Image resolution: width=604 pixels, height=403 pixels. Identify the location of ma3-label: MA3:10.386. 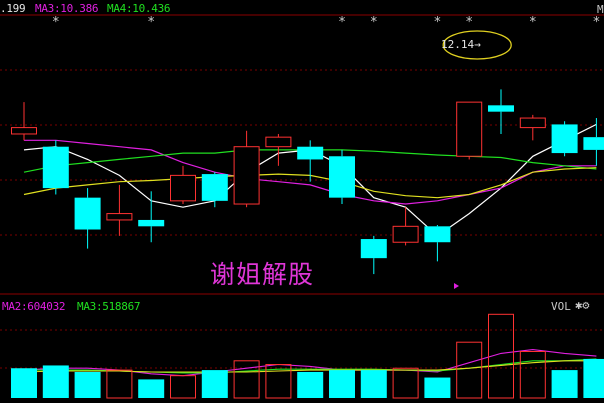
(67, 8).